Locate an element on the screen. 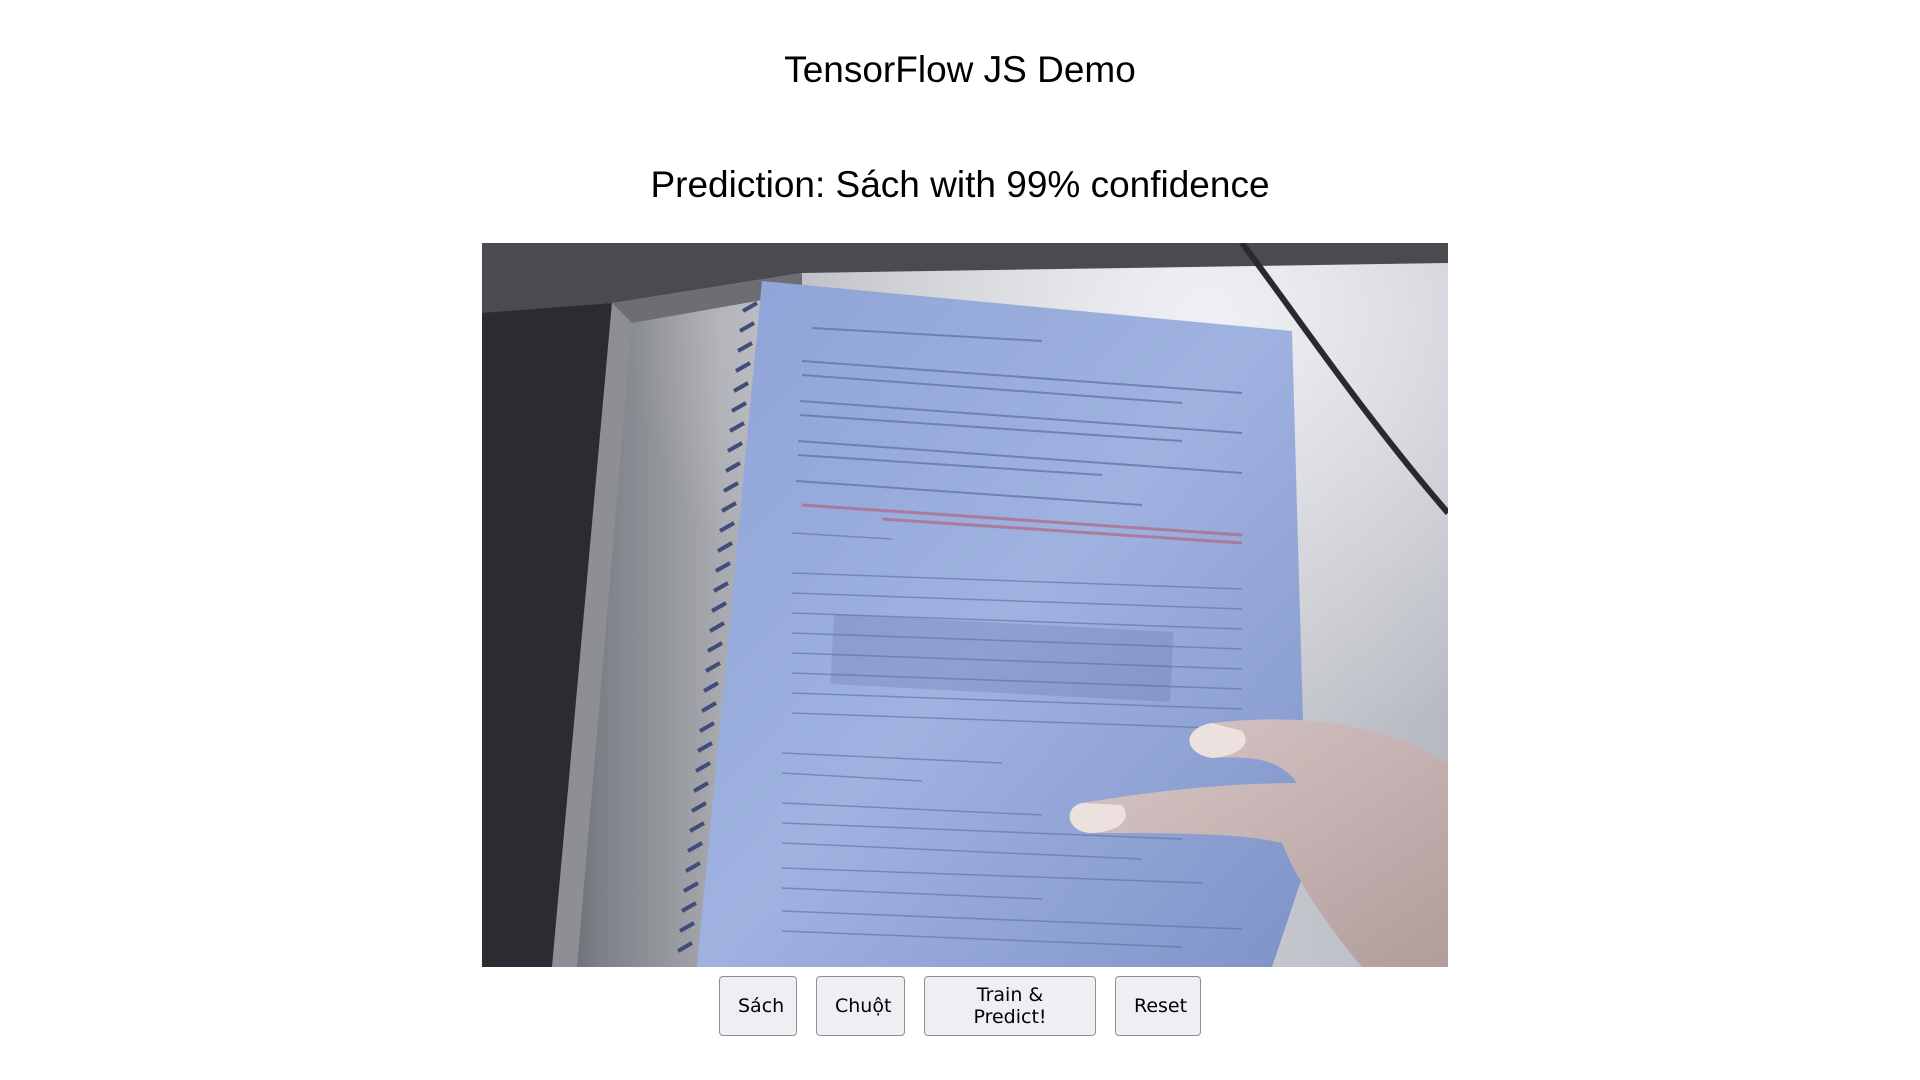 The height and width of the screenshot is (1080, 1920). page-title: TensorFlow JS Demo is located at coordinates (960, 69).